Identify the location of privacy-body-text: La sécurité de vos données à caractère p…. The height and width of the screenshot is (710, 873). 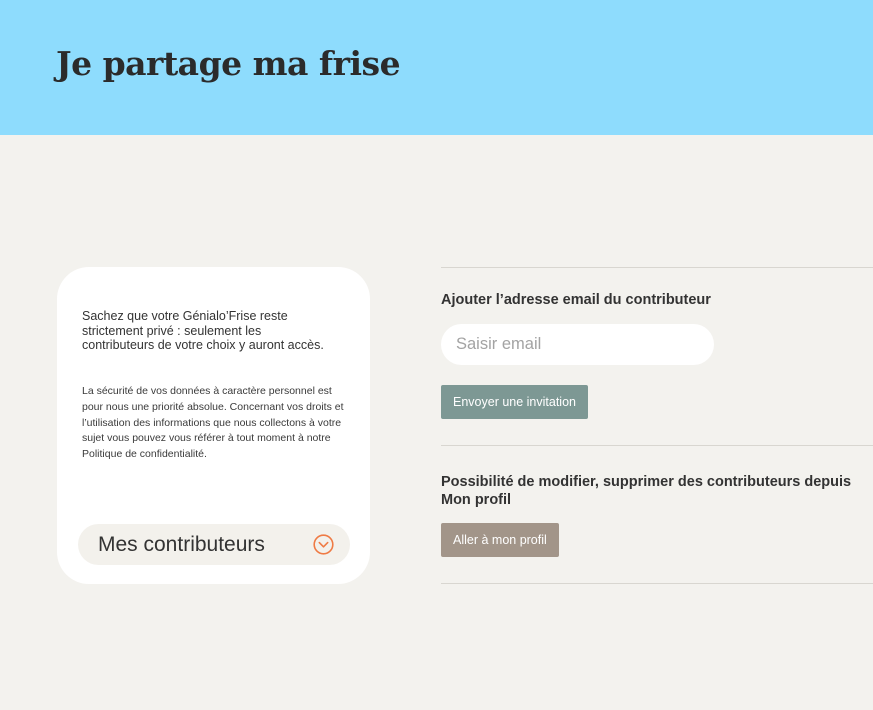
(213, 423).